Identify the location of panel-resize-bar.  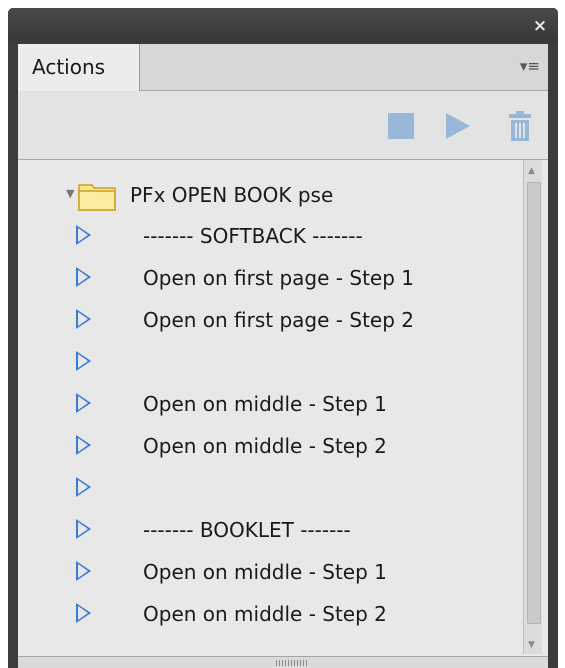
(283, 662).